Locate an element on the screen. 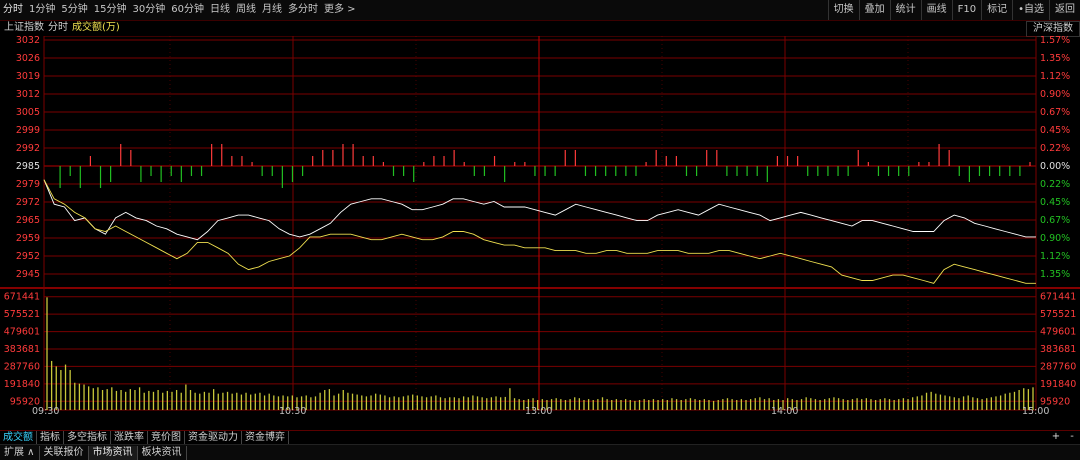  period-tab: 5分钟 is located at coordinates (74, 10).